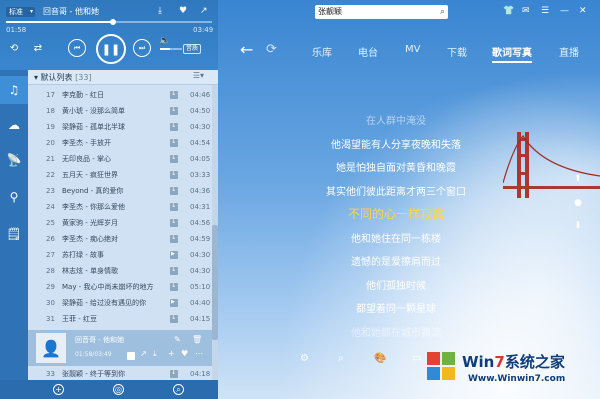 Image resolution: width=600 pixels, height=399 pixels. What do you see at coordinates (50, 143) in the screenshot?
I see `track-number: 20` at bounding box center [50, 143].